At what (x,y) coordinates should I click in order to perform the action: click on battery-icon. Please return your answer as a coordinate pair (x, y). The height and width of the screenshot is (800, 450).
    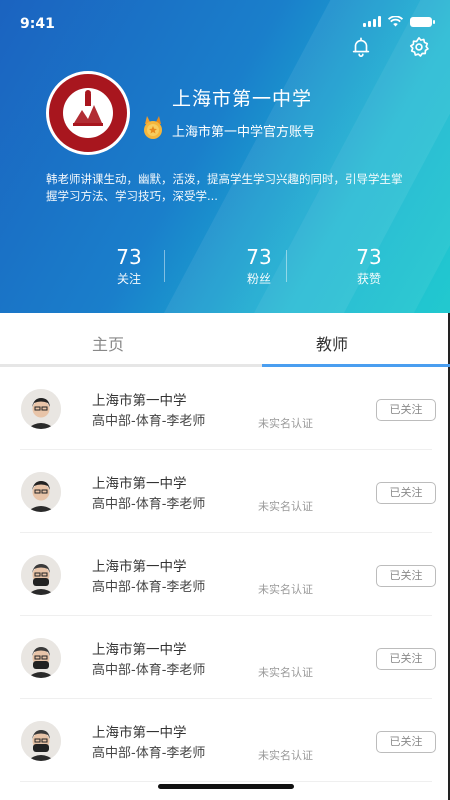
    Looking at the image, I should click on (422, 21).